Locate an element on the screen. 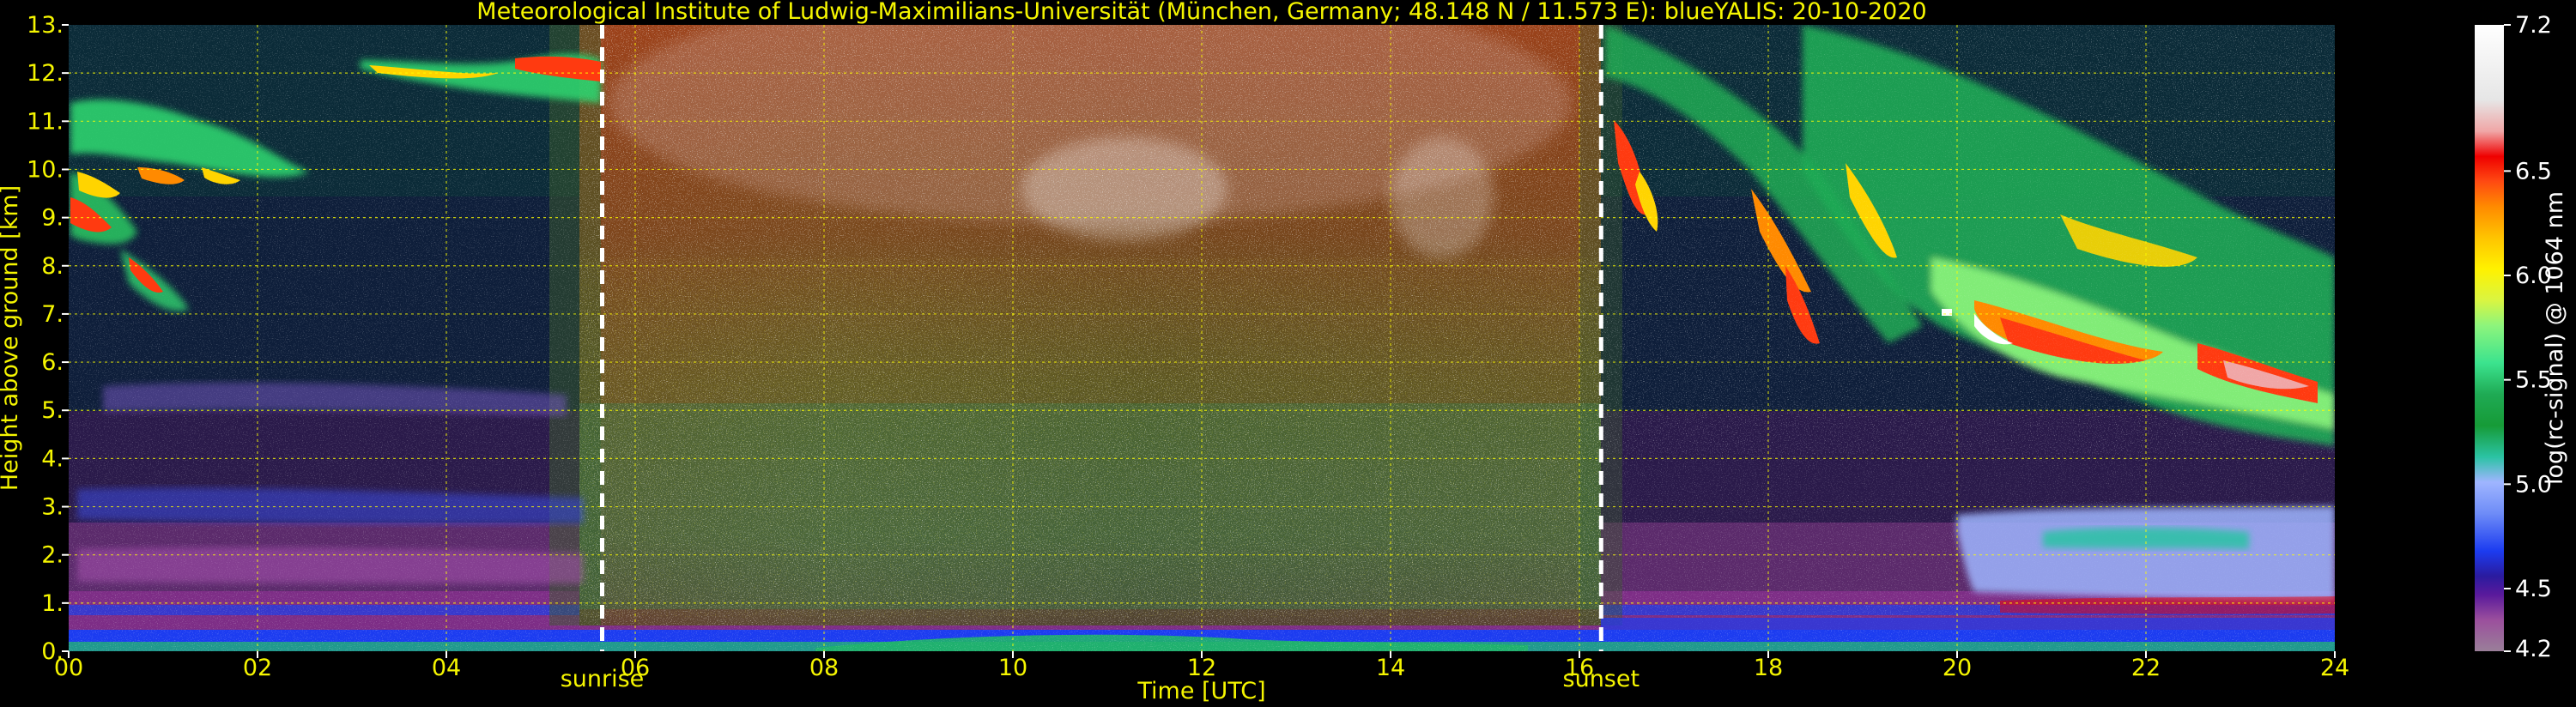 Image resolution: width=2576 pixels, height=707 pixels. x-tick-label: 08 is located at coordinates (824, 668).